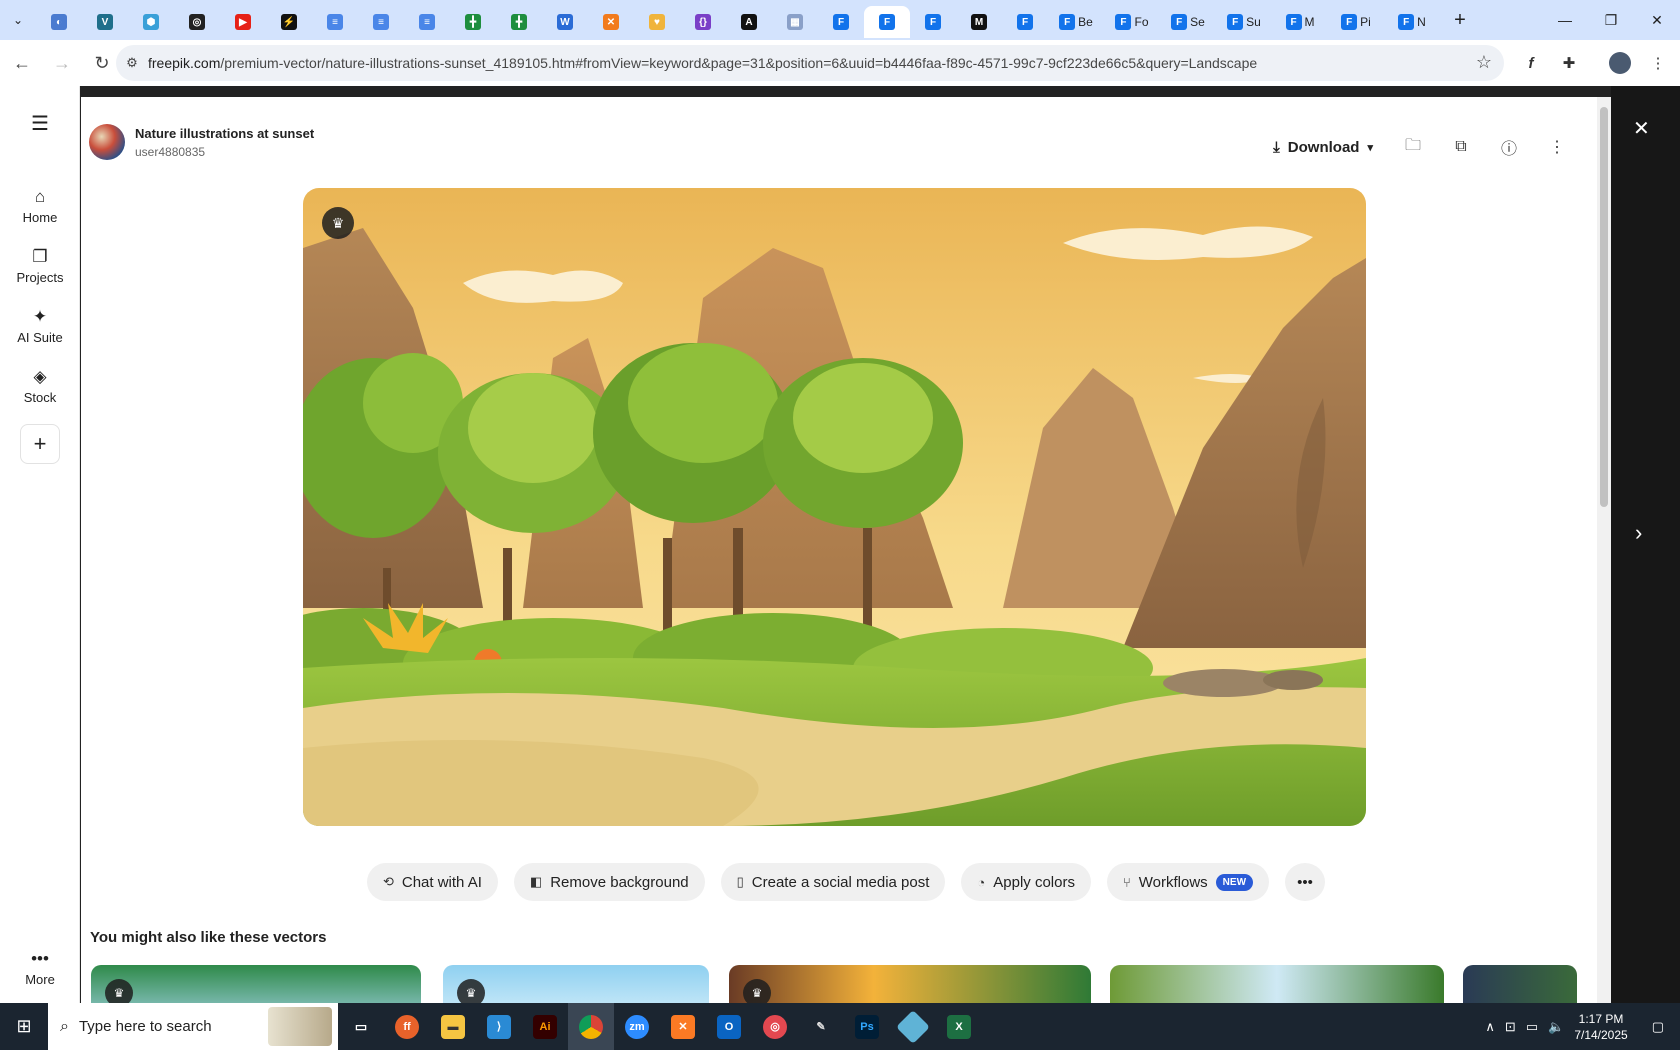  I want to click on bookmark-star-icon: ☆, so click(1484, 62).